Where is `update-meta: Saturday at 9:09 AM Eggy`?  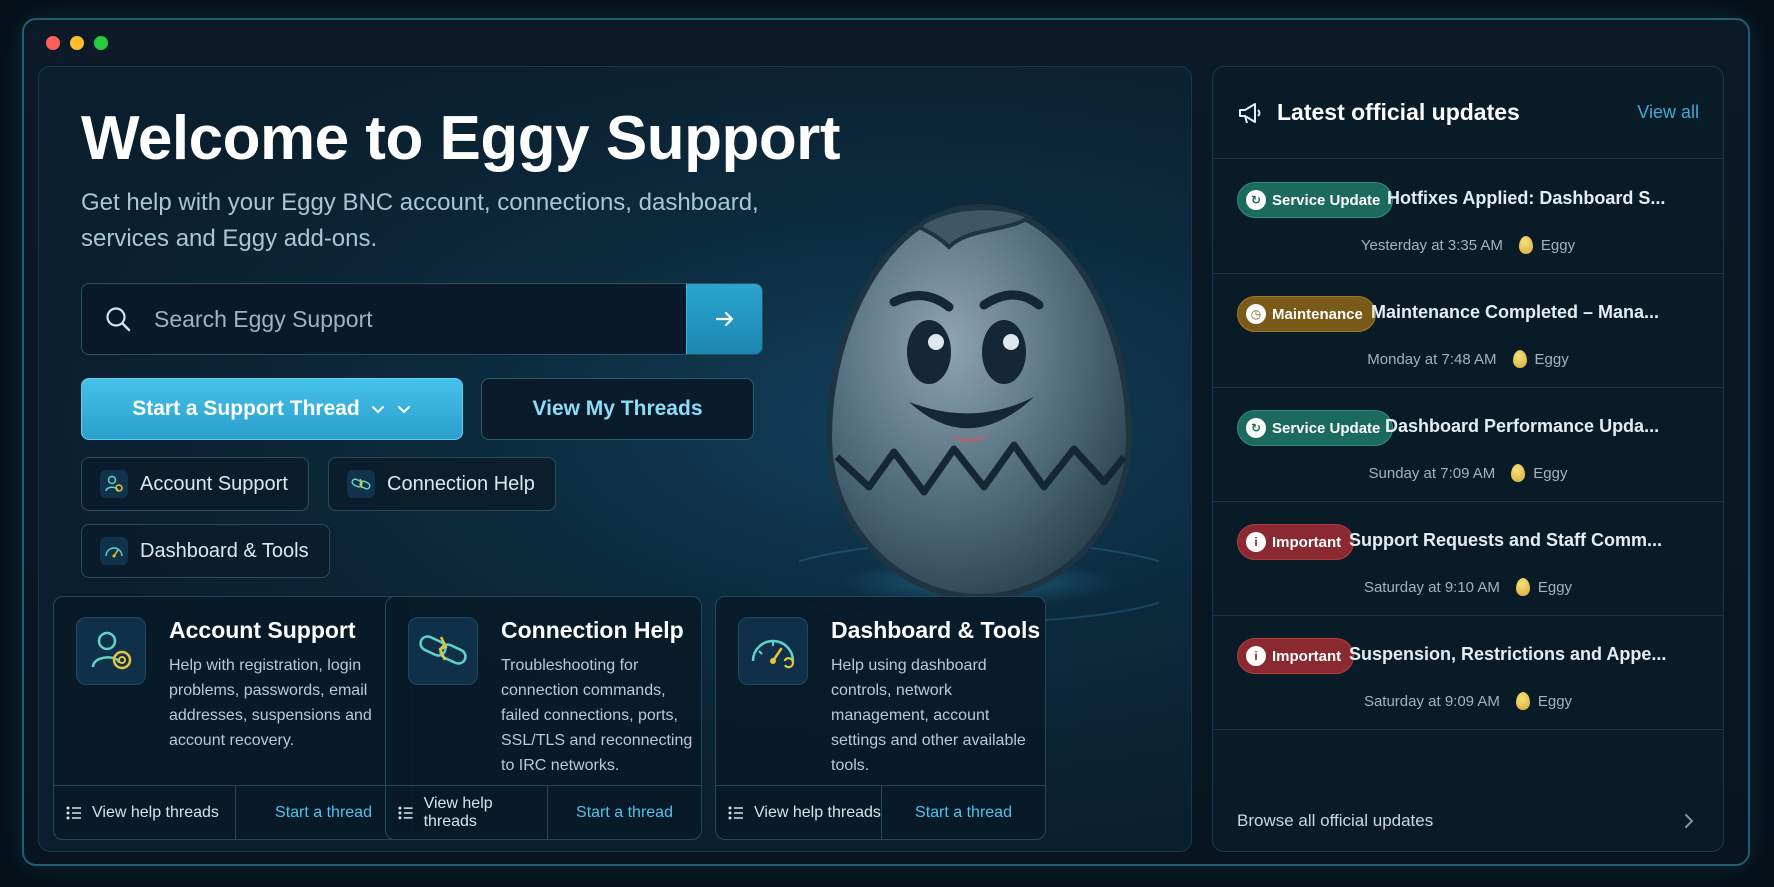
update-meta: Saturday at 9:09 AM Eggy is located at coordinates (1468, 701).